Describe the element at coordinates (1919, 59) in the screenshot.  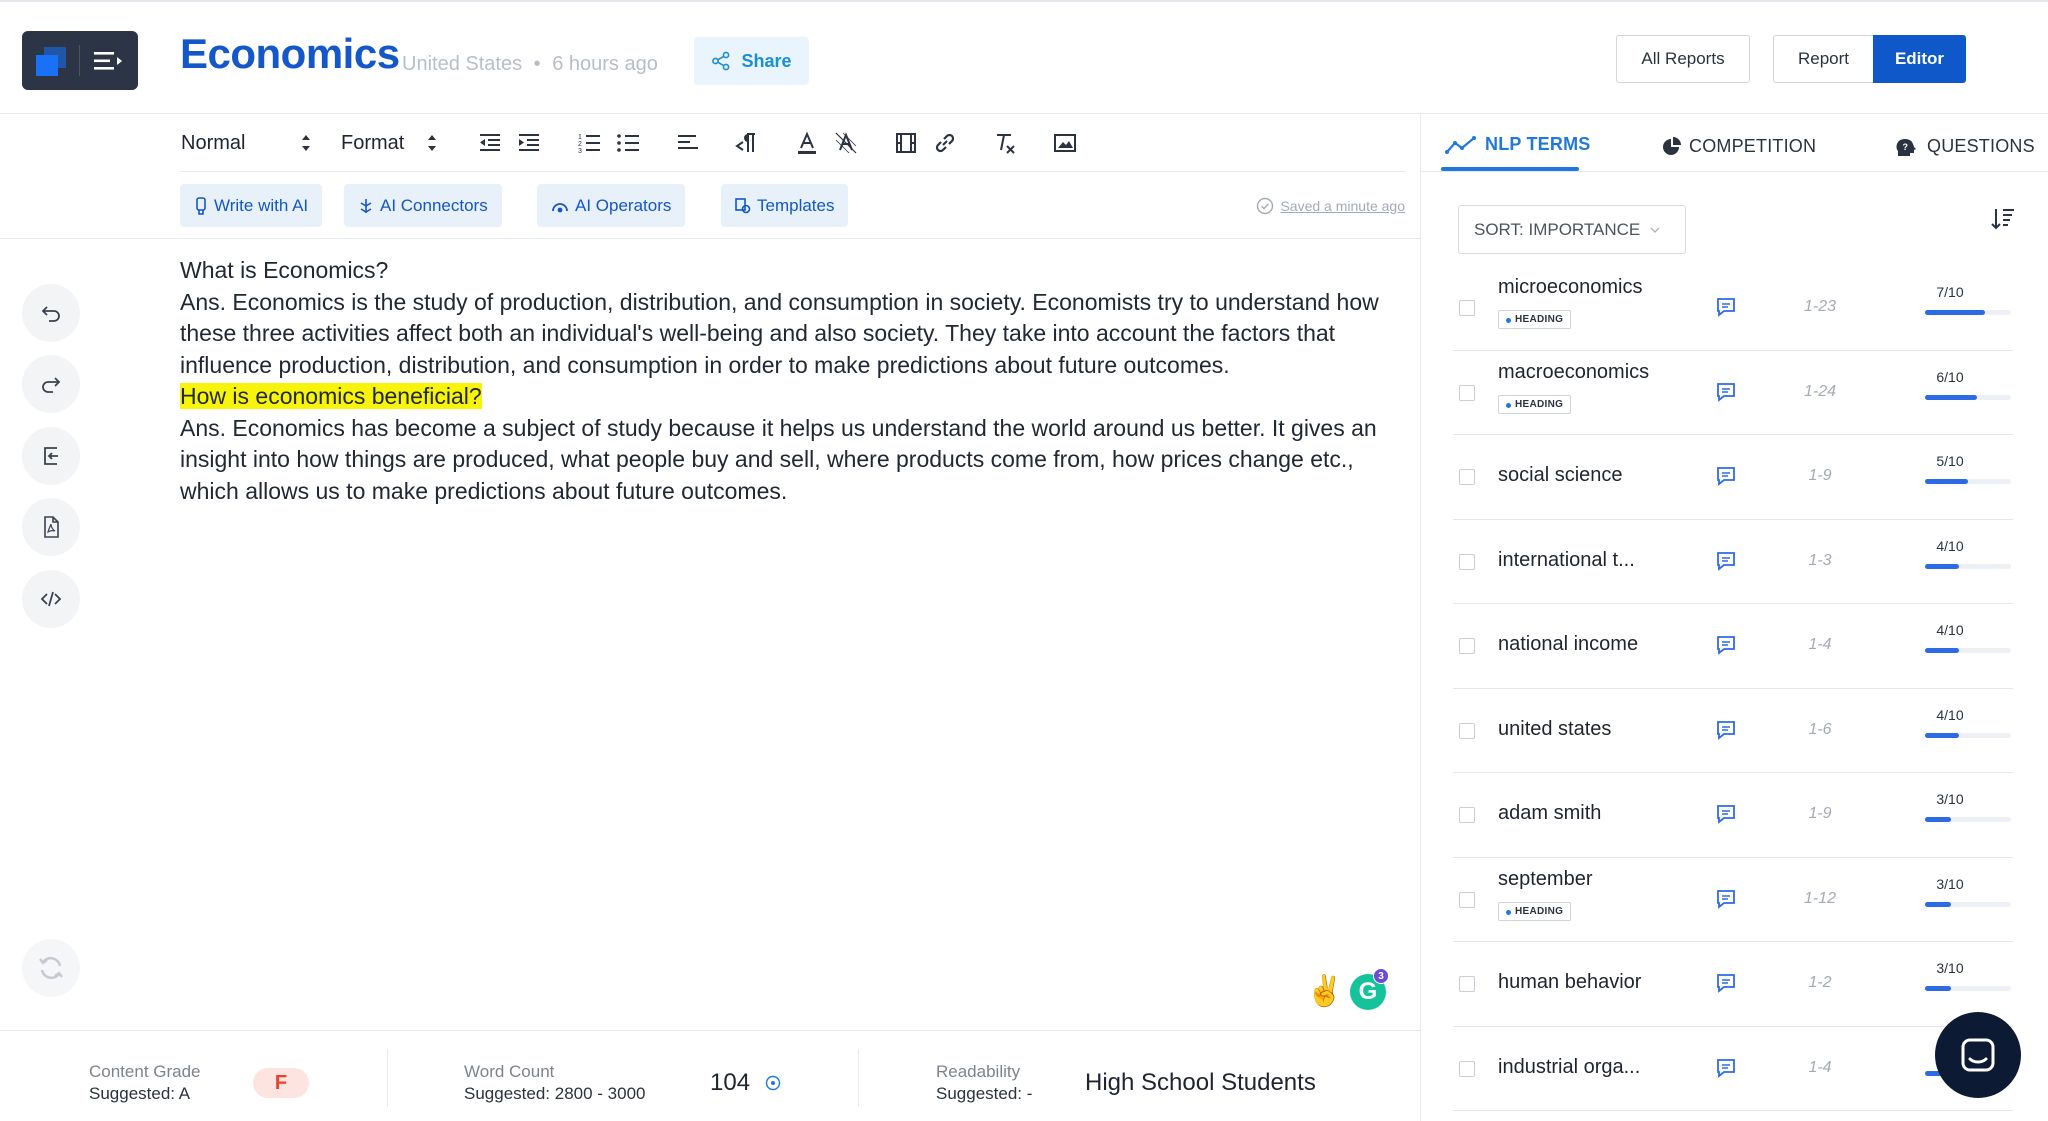
I see `editor-view-button: Editor` at that location.